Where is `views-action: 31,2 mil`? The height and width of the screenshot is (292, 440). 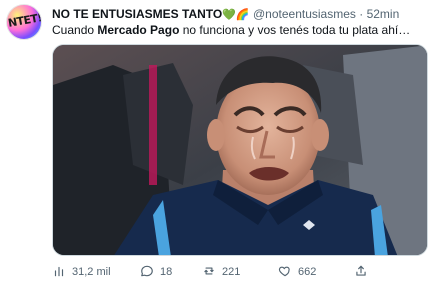 views-action: 31,2 mil is located at coordinates (81, 272).